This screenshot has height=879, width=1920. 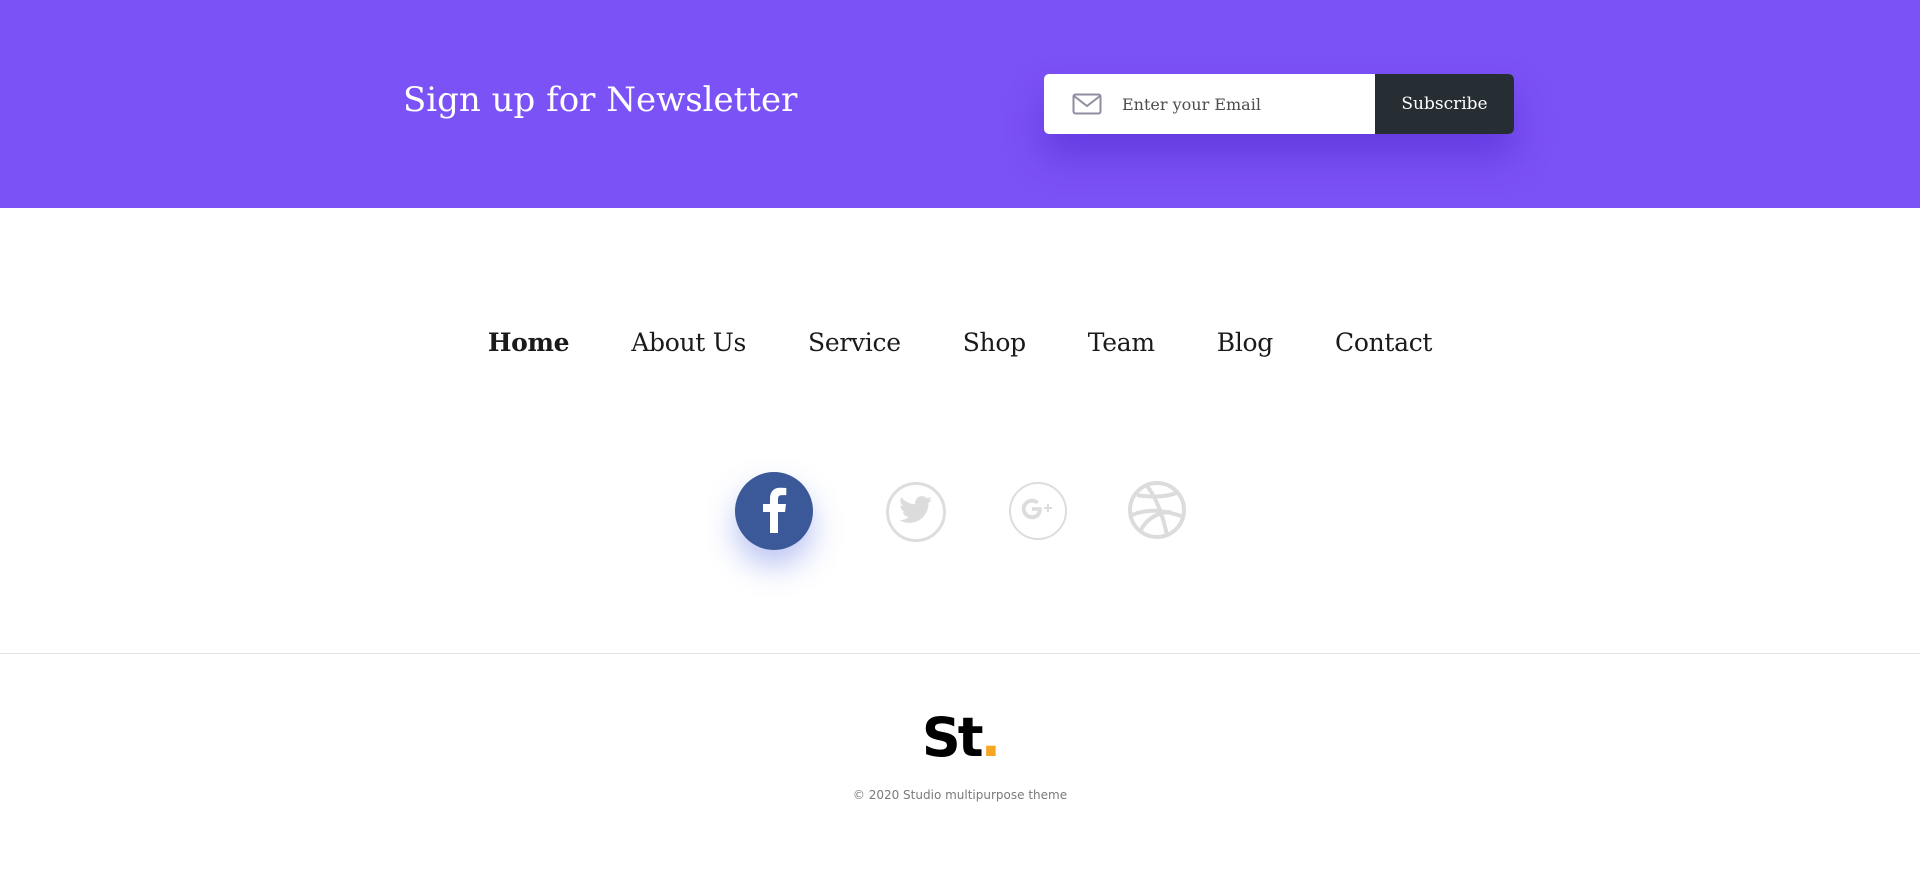 I want to click on twitter-icon, so click(x=915, y=512).